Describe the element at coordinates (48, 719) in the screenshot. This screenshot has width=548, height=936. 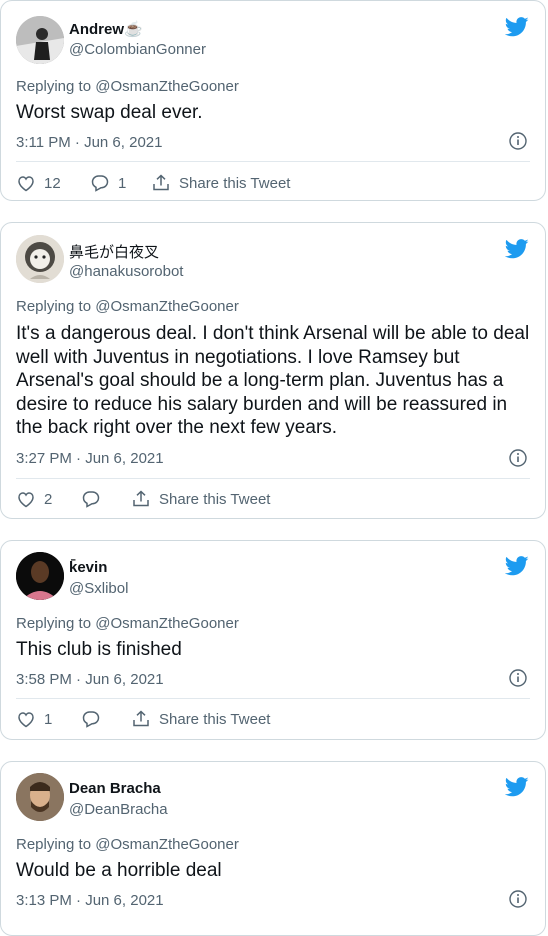
I see `like-count: 1` at that location.